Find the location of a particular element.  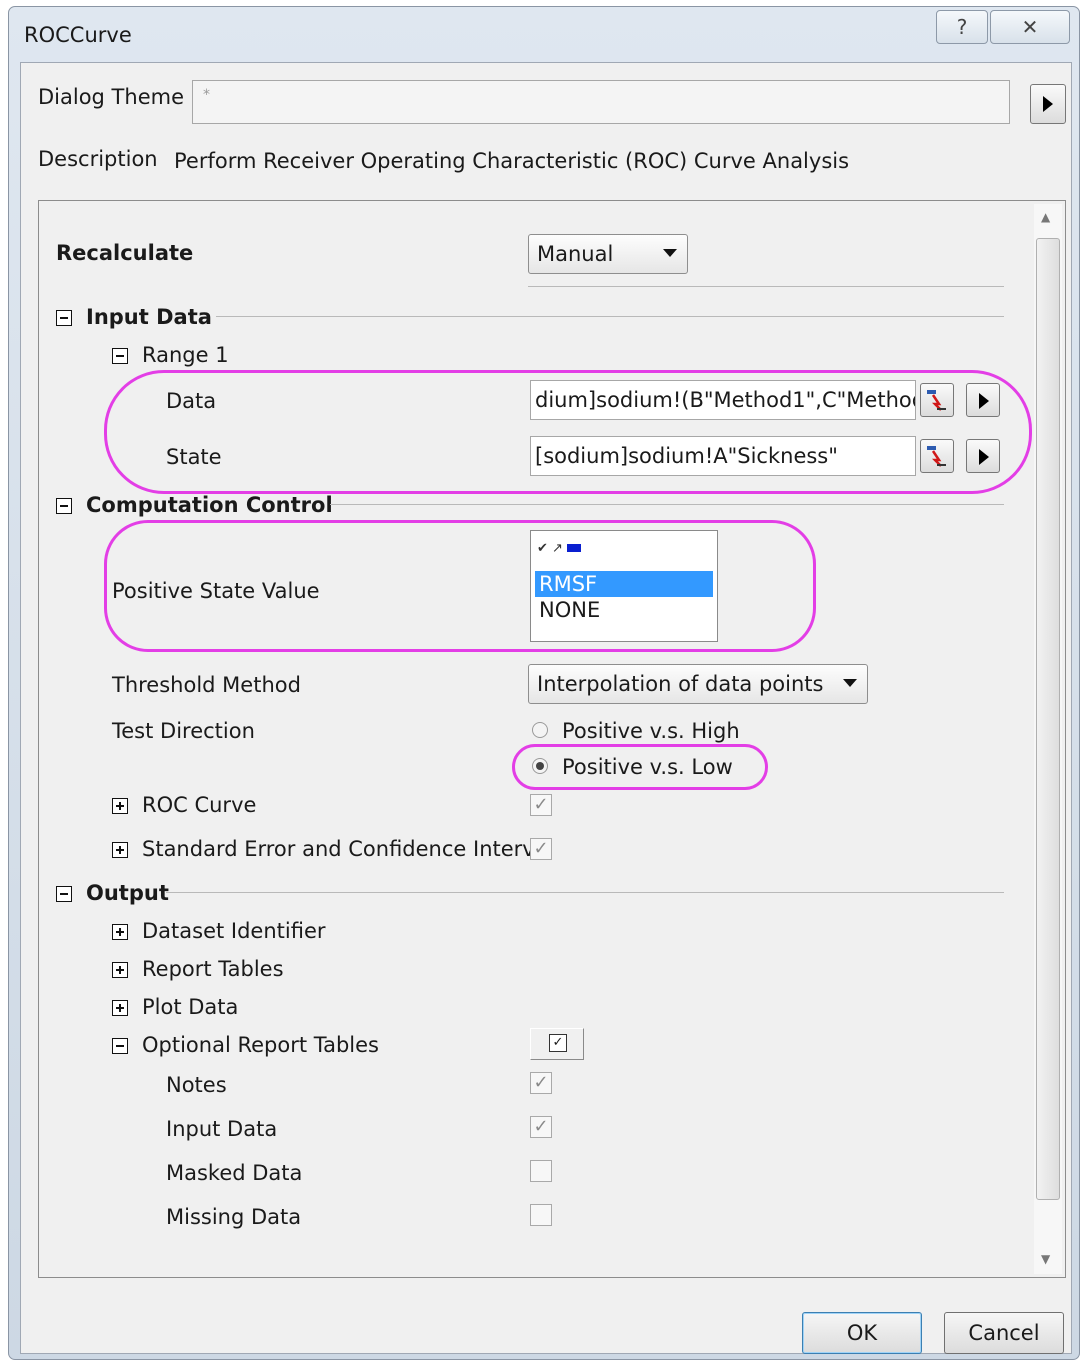

play-arrow-icon is located at coordinates (1048, 104).